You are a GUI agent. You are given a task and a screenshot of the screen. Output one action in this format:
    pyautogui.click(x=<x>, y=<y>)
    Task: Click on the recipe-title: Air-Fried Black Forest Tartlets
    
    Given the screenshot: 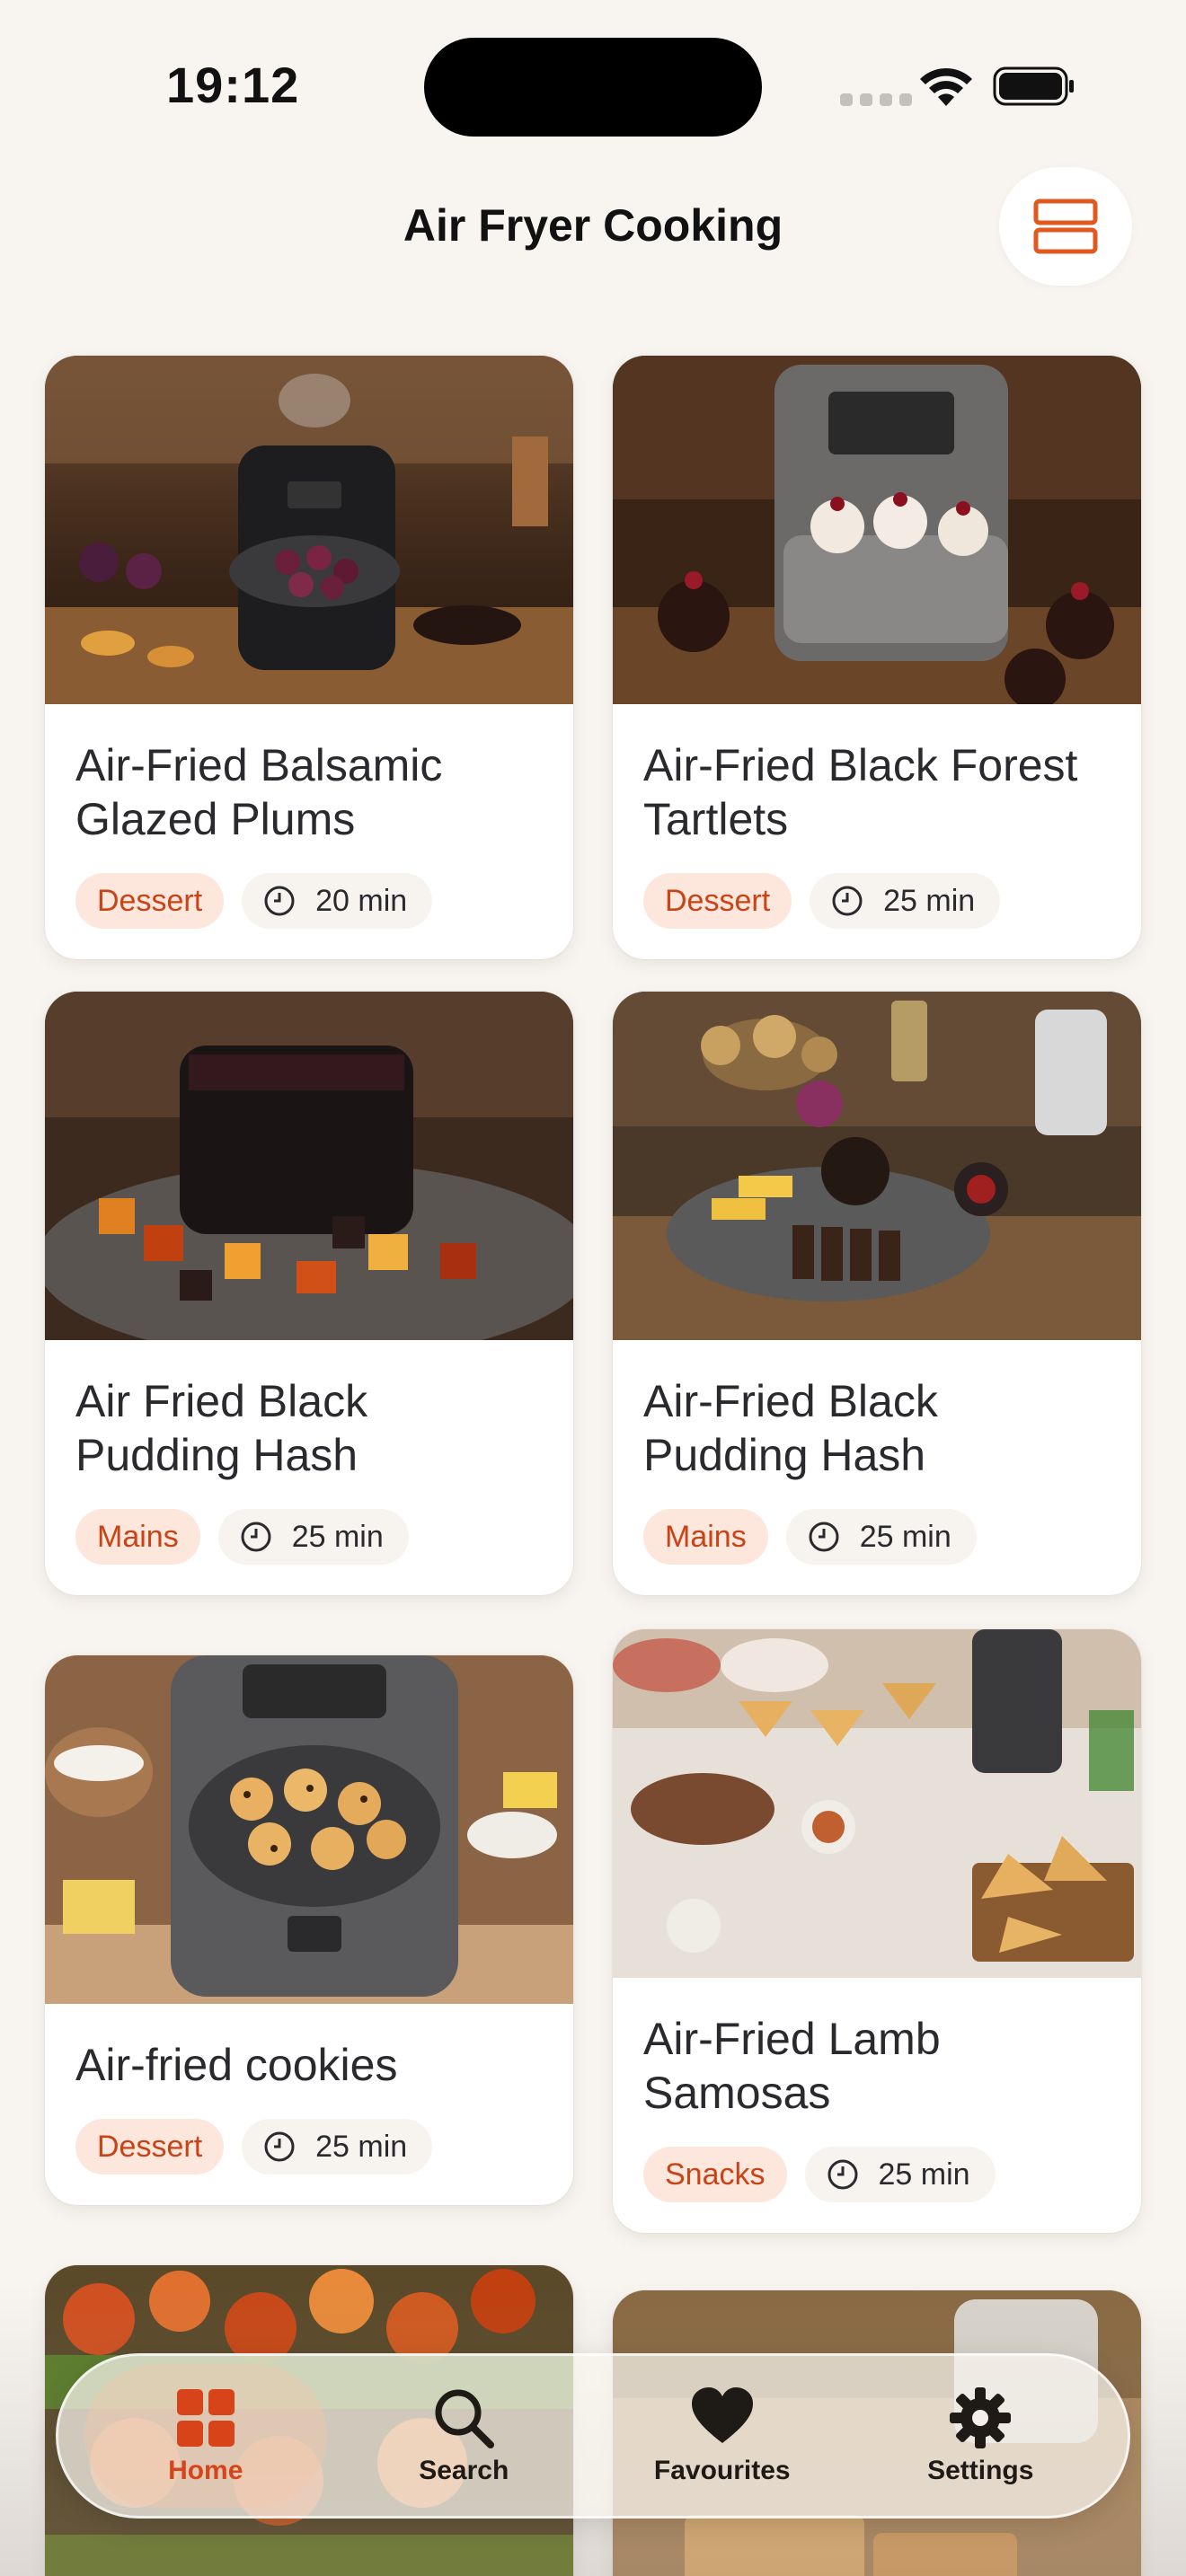 What is the action you would take?
    pyautogui.click(x=860, y=792)
    